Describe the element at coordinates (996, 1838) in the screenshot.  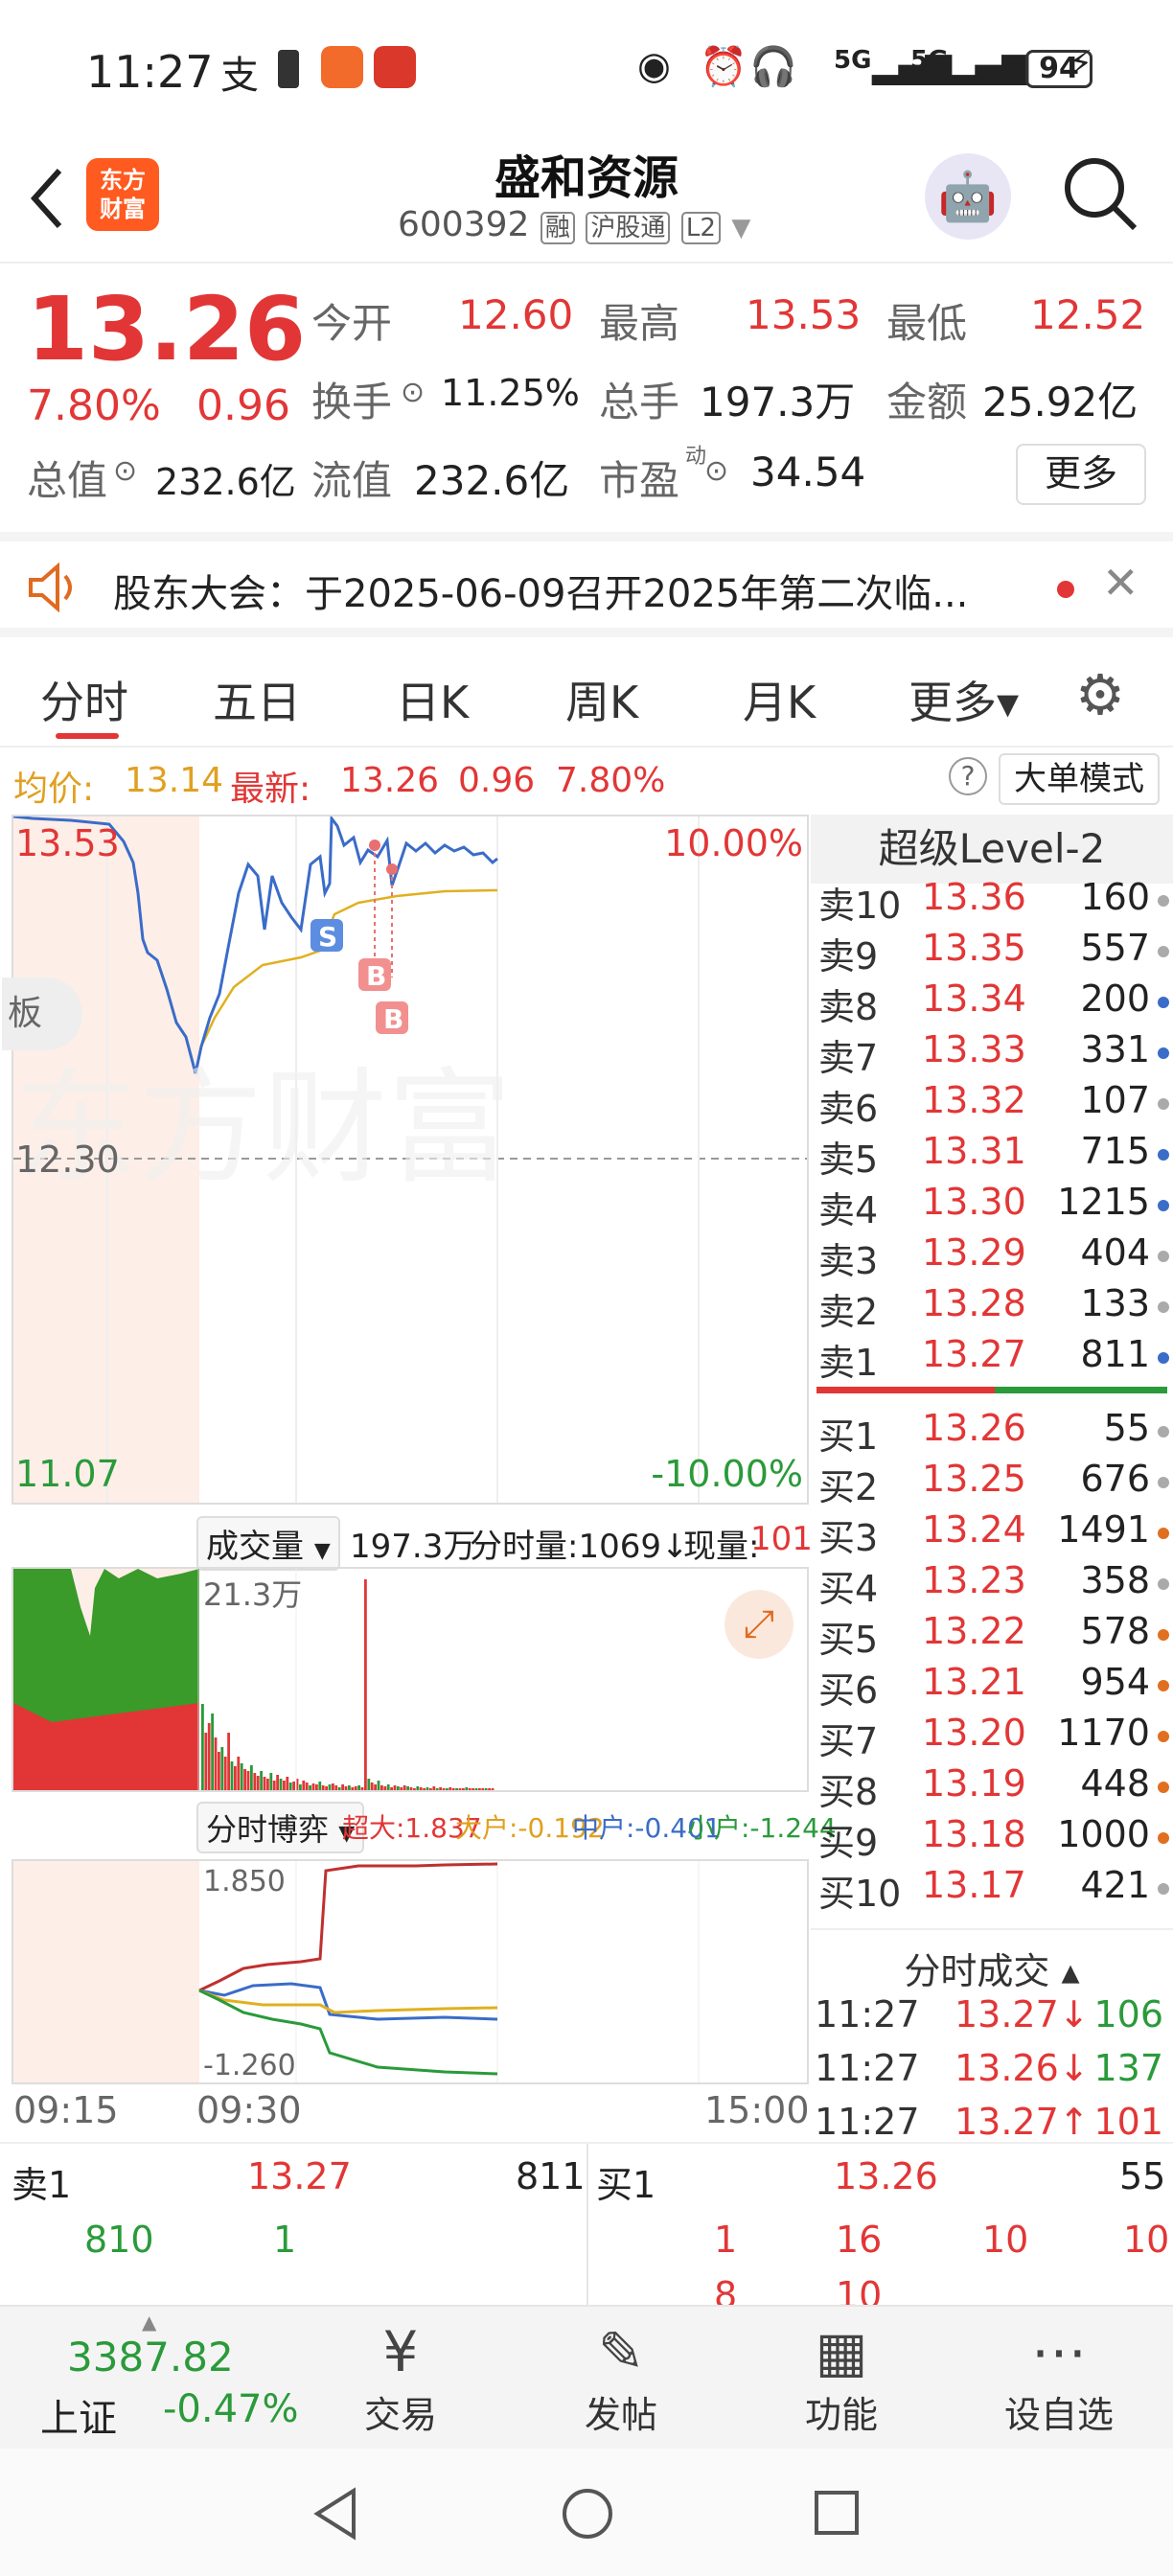
I see `bid-row: 买9 13.18 1000` at that location.